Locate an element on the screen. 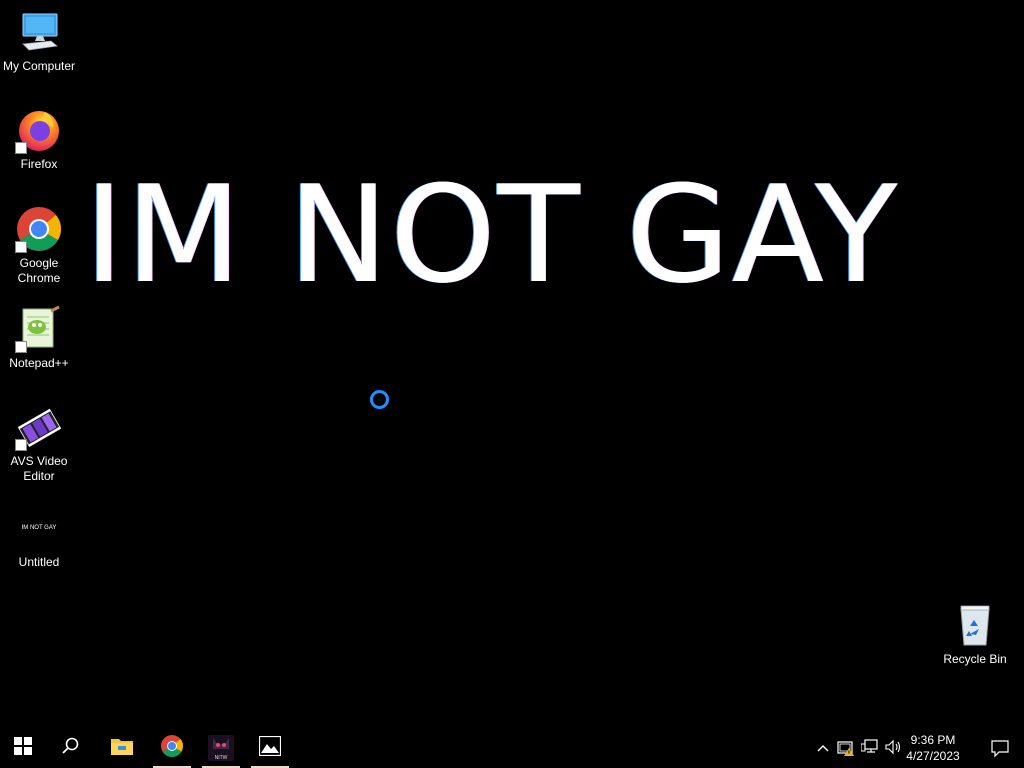 This screenshot has height=768, width=1024. notepadpp-icon is located at coordinates (39, 329).